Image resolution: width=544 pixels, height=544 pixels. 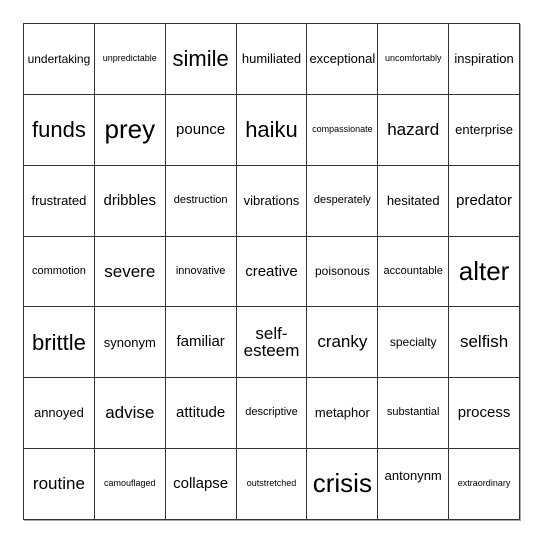 I want to click on bingo-cell: specialty, so click(x=414, y=343).